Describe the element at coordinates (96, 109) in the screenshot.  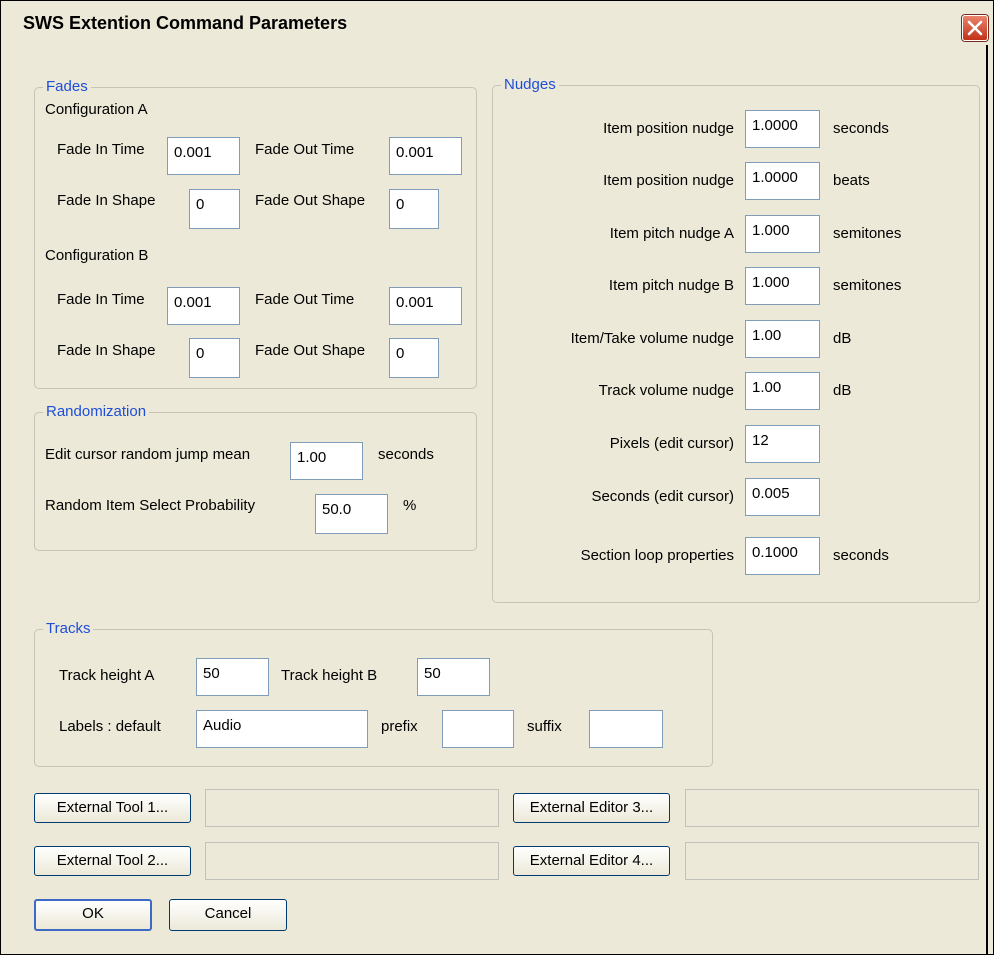
I see `config-a-label: Configuration A` at that location.